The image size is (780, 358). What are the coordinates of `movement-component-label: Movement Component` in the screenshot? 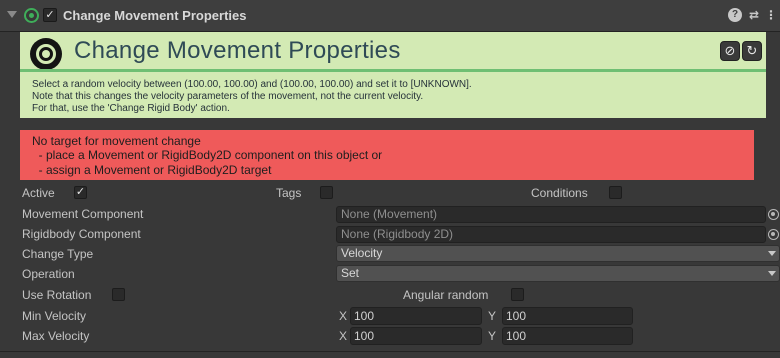 It's located at (83, 214).